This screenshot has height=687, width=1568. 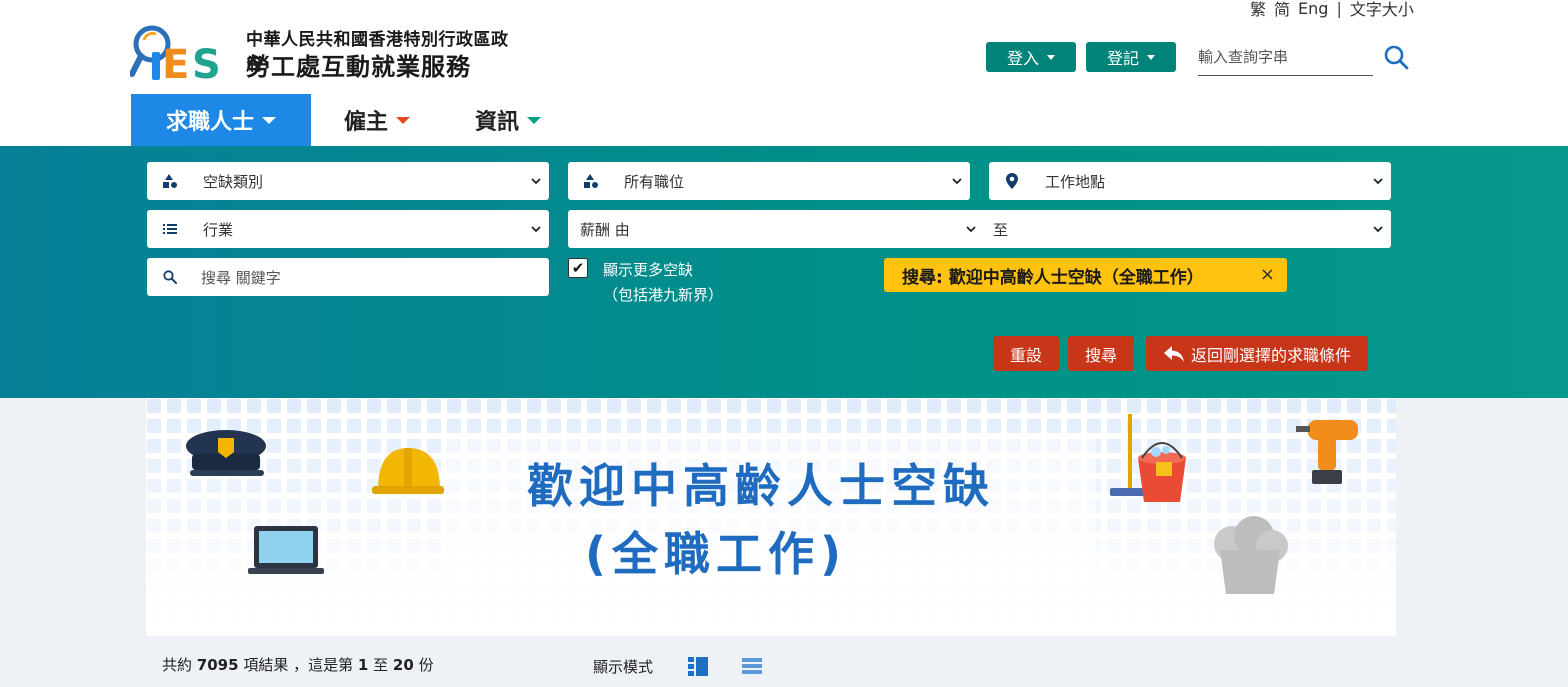 I want to click on search-button: 搜尋, so click(x=1101, y=353).